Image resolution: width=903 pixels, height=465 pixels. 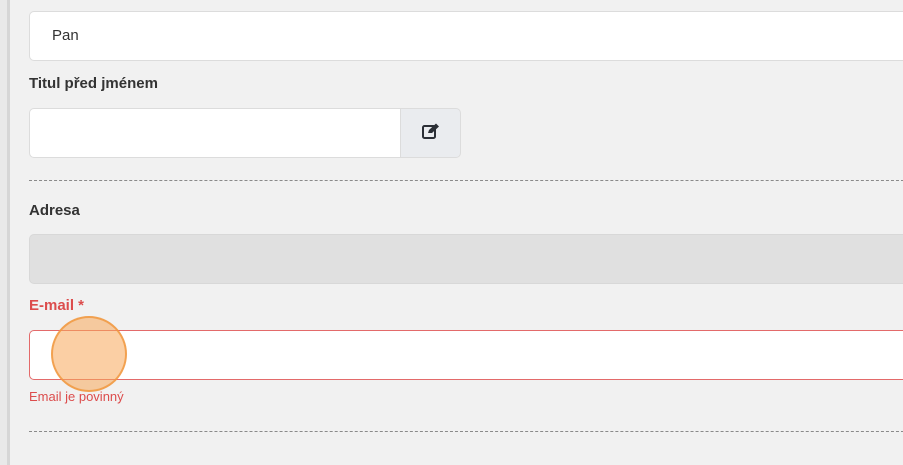 I want to click on edit-button, so click(x=431, y=133).